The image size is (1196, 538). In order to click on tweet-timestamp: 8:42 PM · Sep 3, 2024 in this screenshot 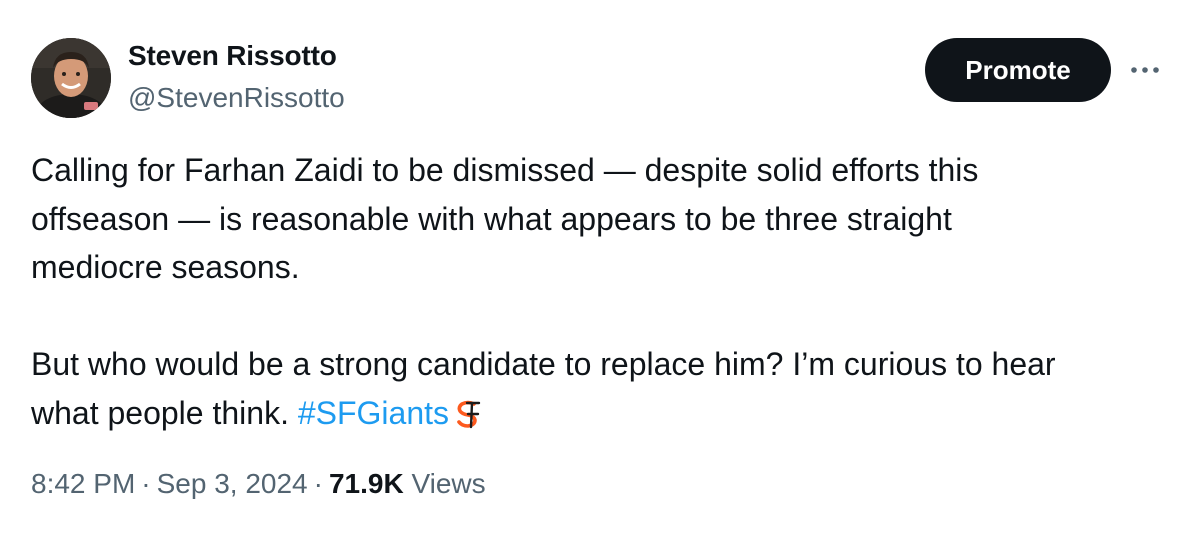, I will do `click(169, 483)`.